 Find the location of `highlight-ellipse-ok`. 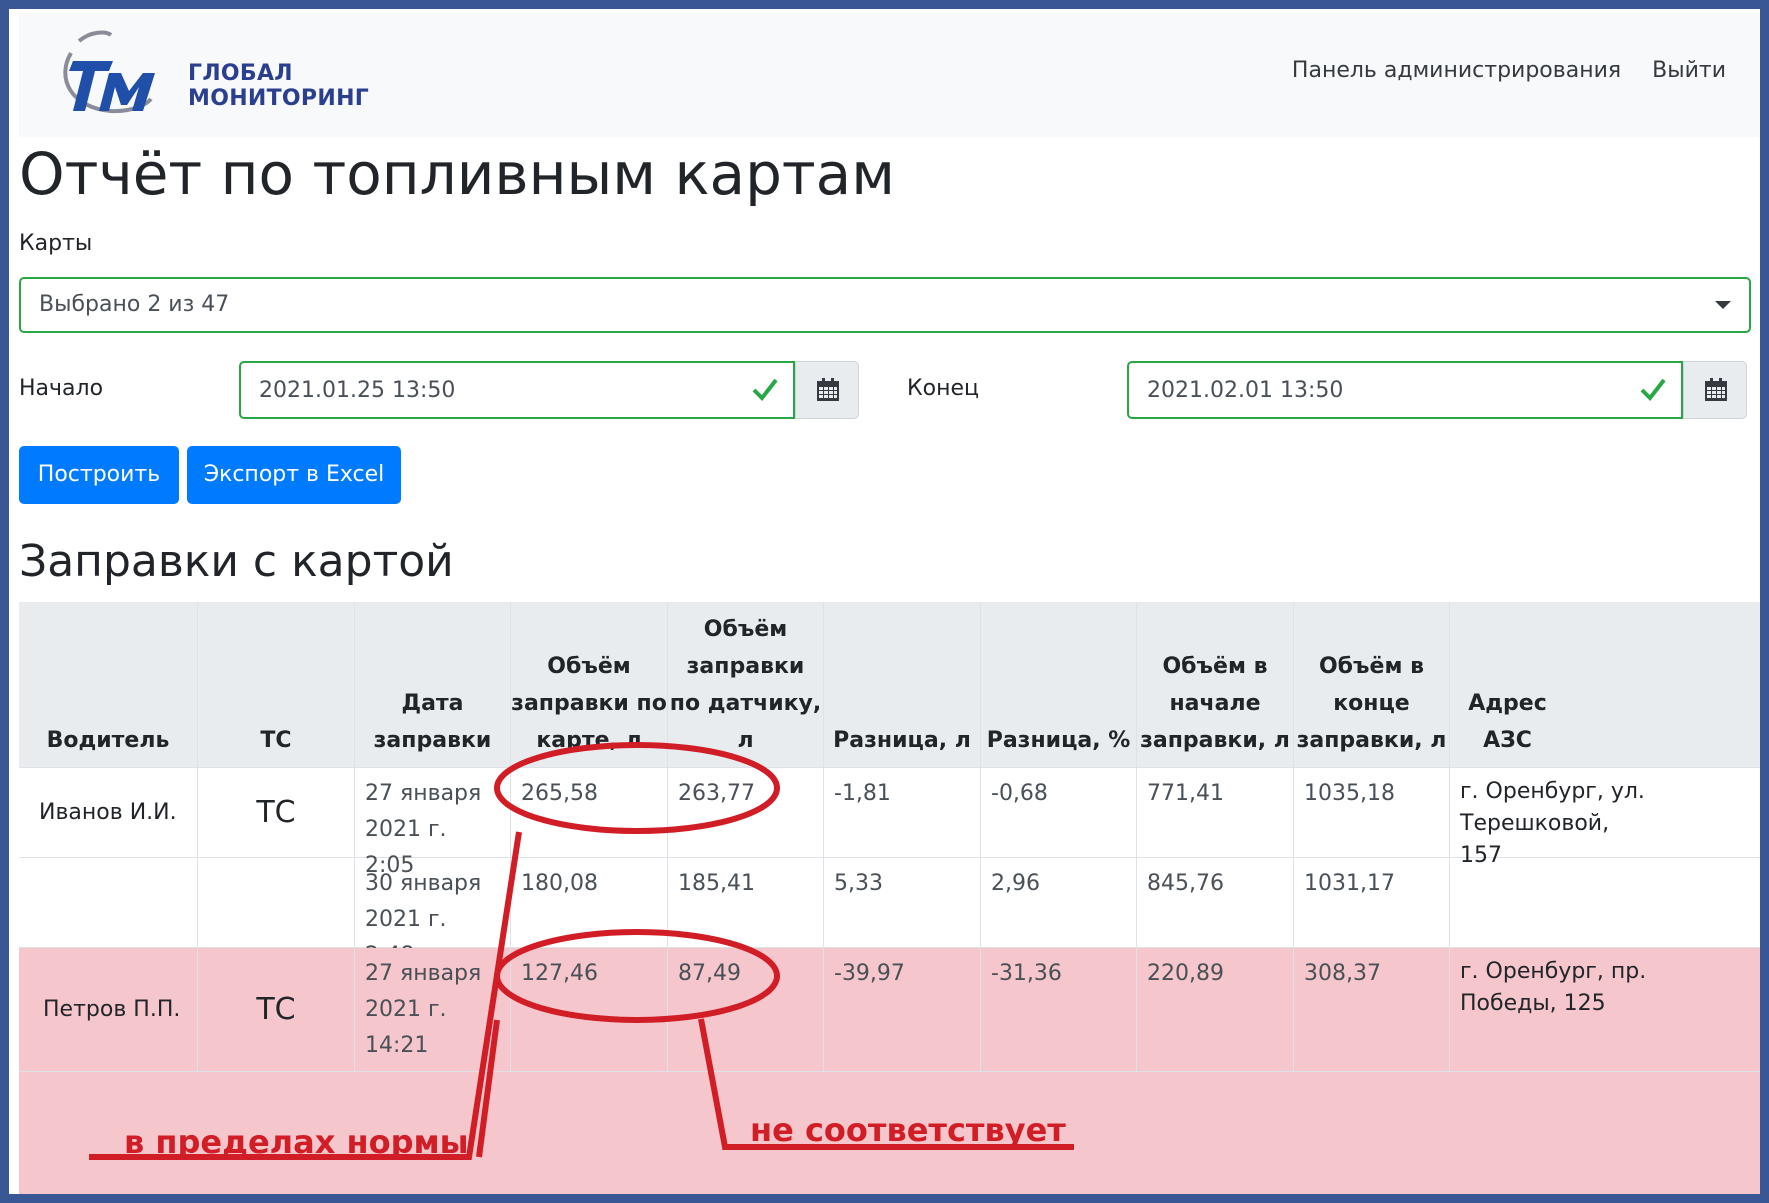

highlight-ellipse-ok is located at coordinates (637, 788).